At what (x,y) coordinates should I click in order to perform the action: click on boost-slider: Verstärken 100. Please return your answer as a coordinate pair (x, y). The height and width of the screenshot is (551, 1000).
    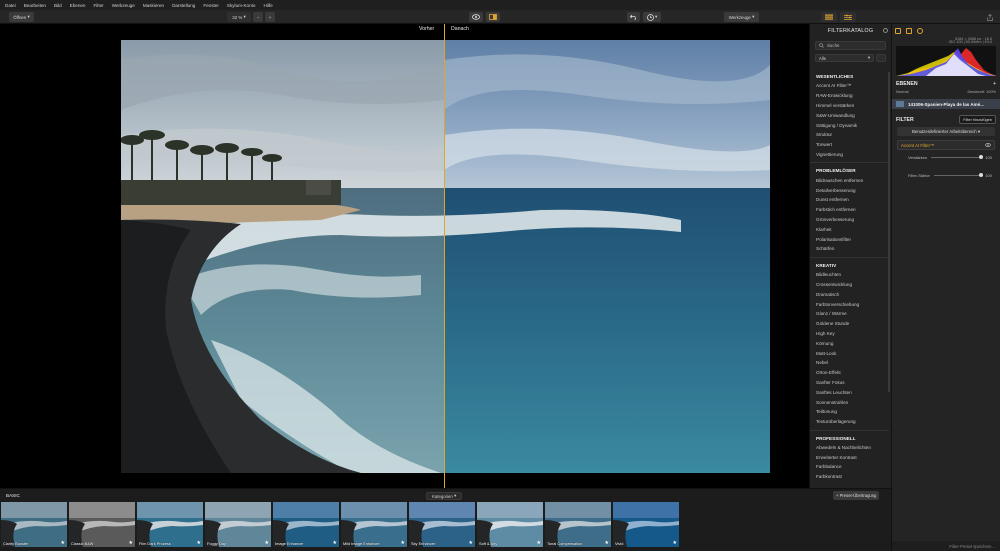
    Looking at the image, I should click on (950, 157).